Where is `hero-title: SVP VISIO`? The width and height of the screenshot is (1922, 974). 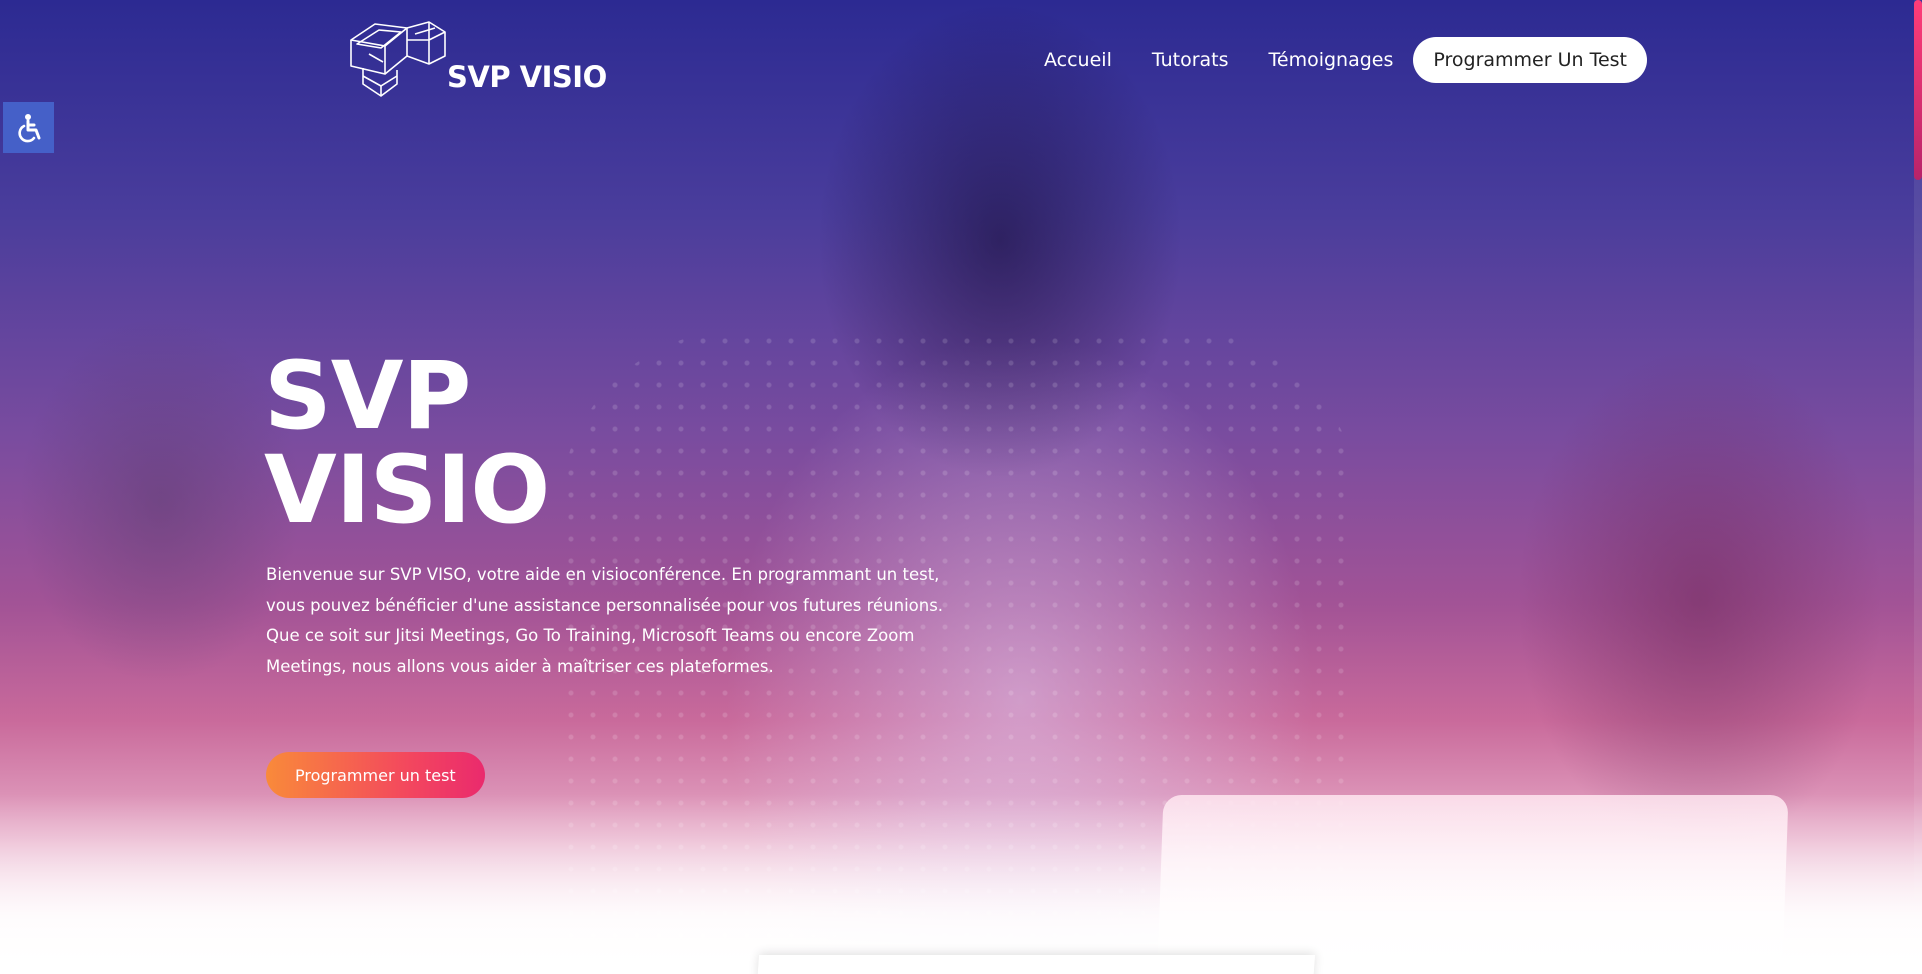
hero-title: SVP VISIO is located at coordinates (407, 443).